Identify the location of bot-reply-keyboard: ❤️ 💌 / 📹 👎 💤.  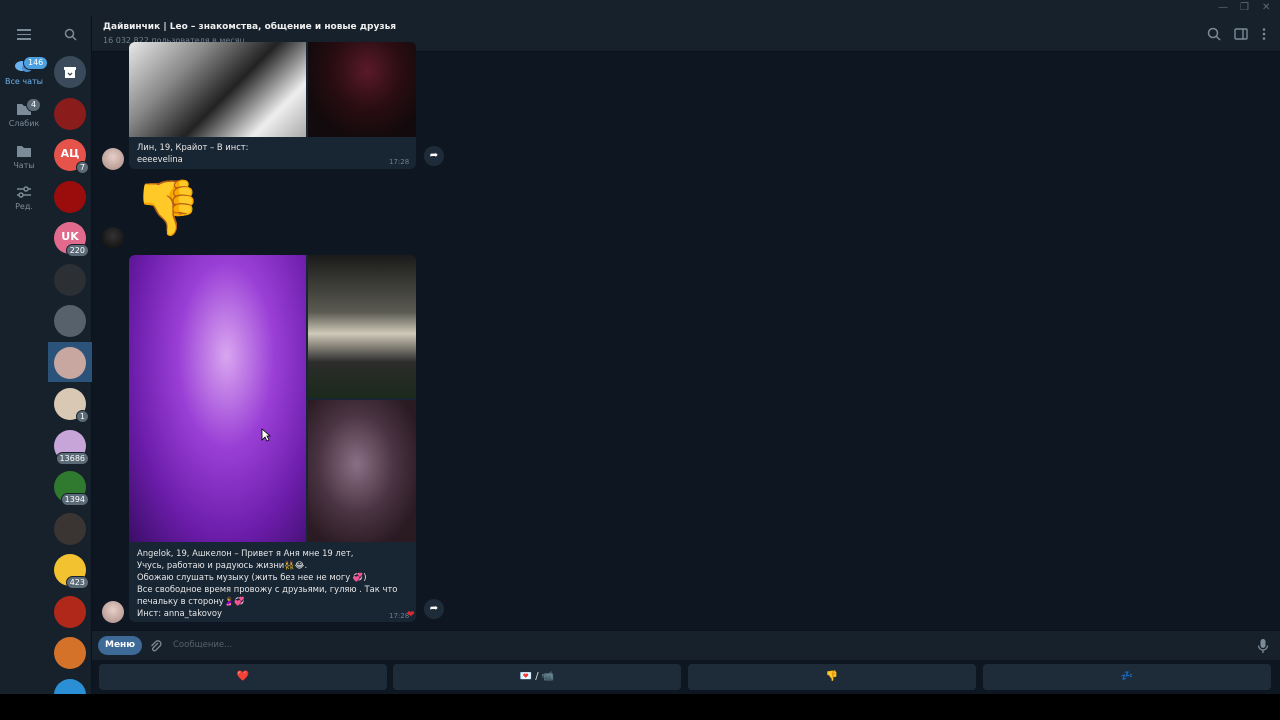
(686, 677).